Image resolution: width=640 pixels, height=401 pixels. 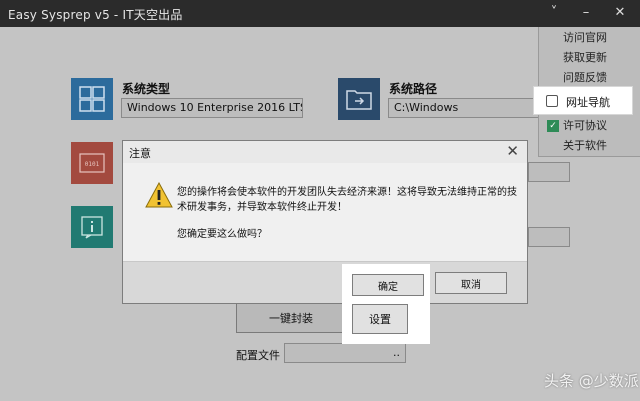 I want to click on config-file-field: .., so click(x=345, y=353).